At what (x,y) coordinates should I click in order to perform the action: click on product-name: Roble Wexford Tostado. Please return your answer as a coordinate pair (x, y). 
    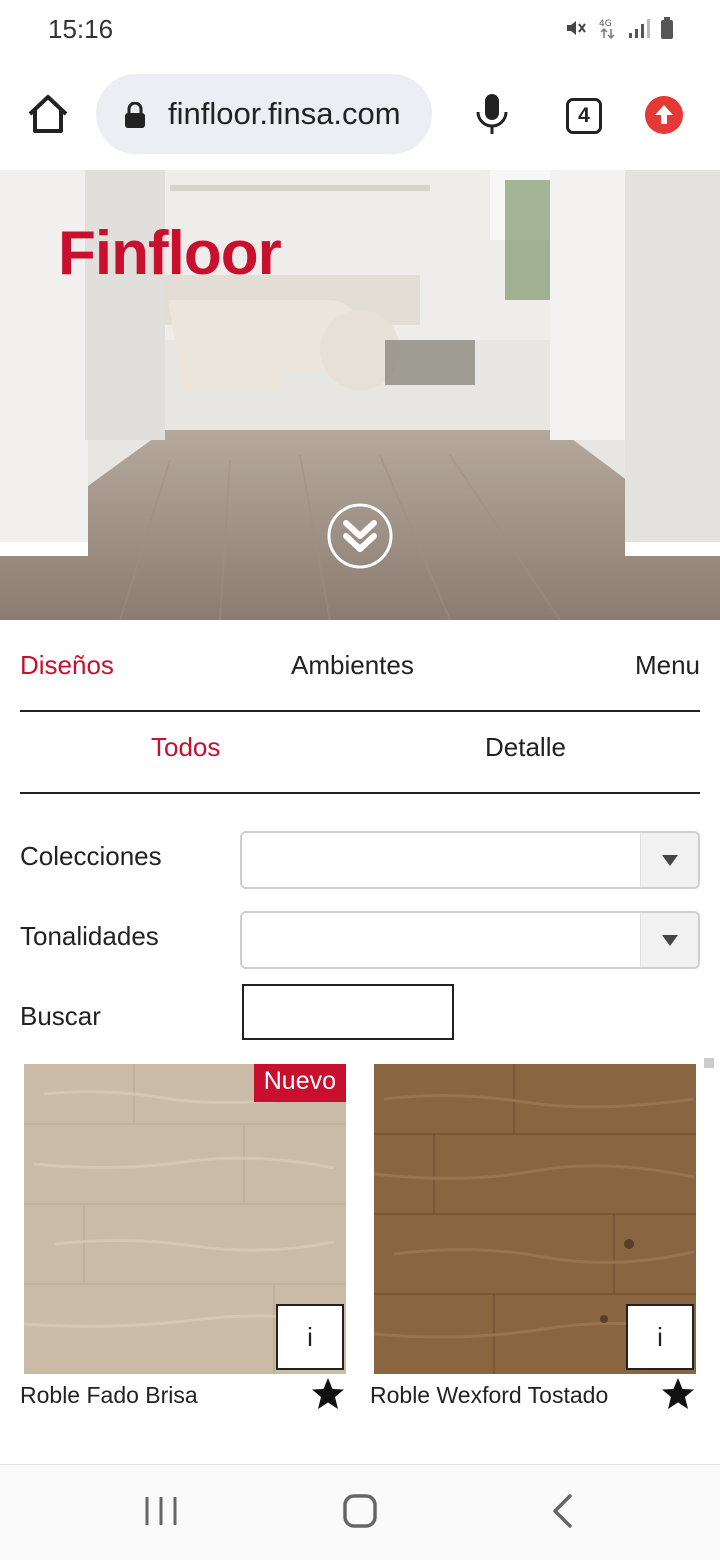
    Looking at the image, I should click on (489, 1395).